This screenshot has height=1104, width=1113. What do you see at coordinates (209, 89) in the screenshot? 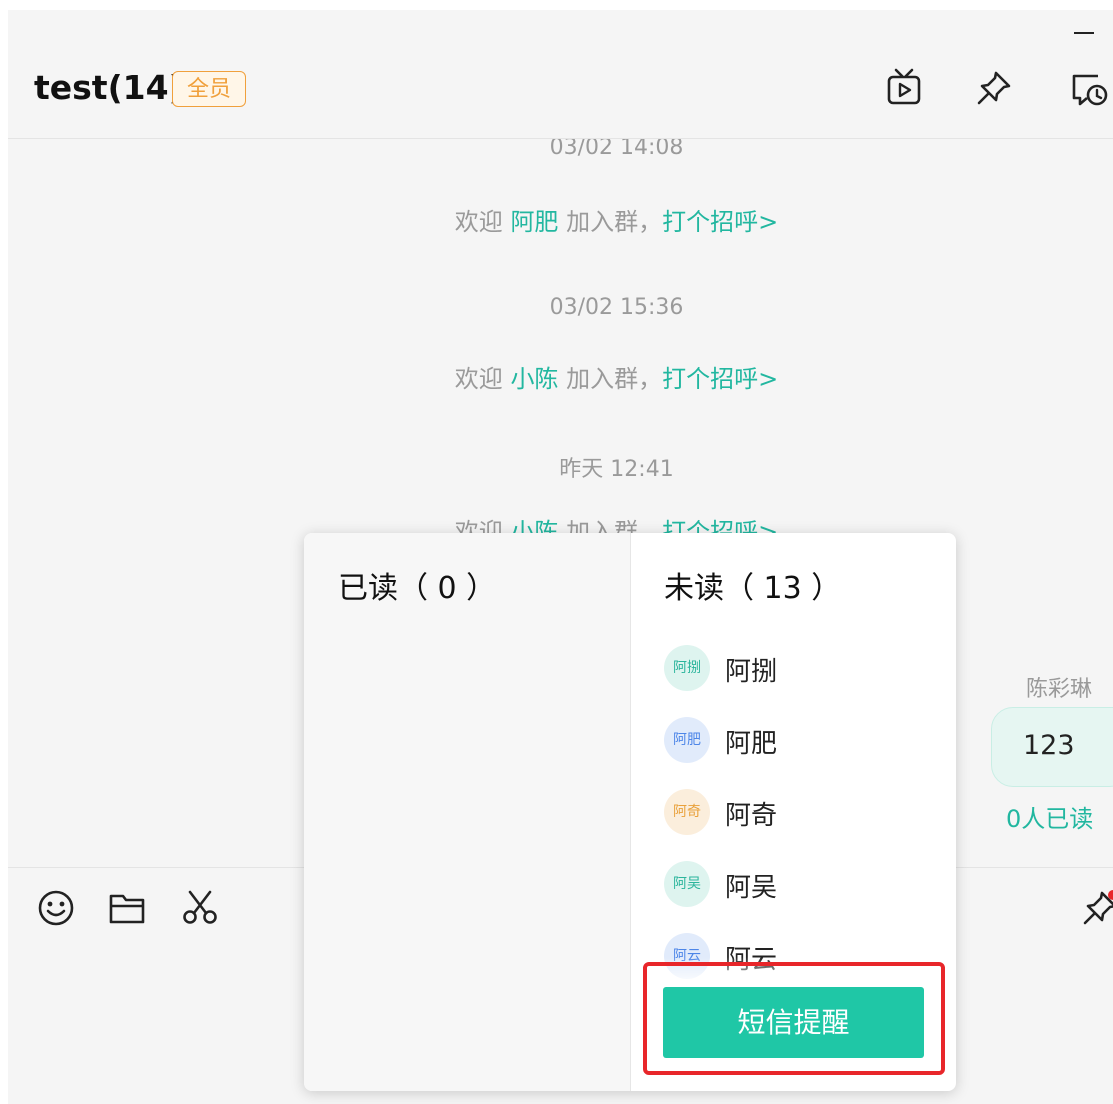
I see `member-tag: 全员` at bounding box center [209, 89].